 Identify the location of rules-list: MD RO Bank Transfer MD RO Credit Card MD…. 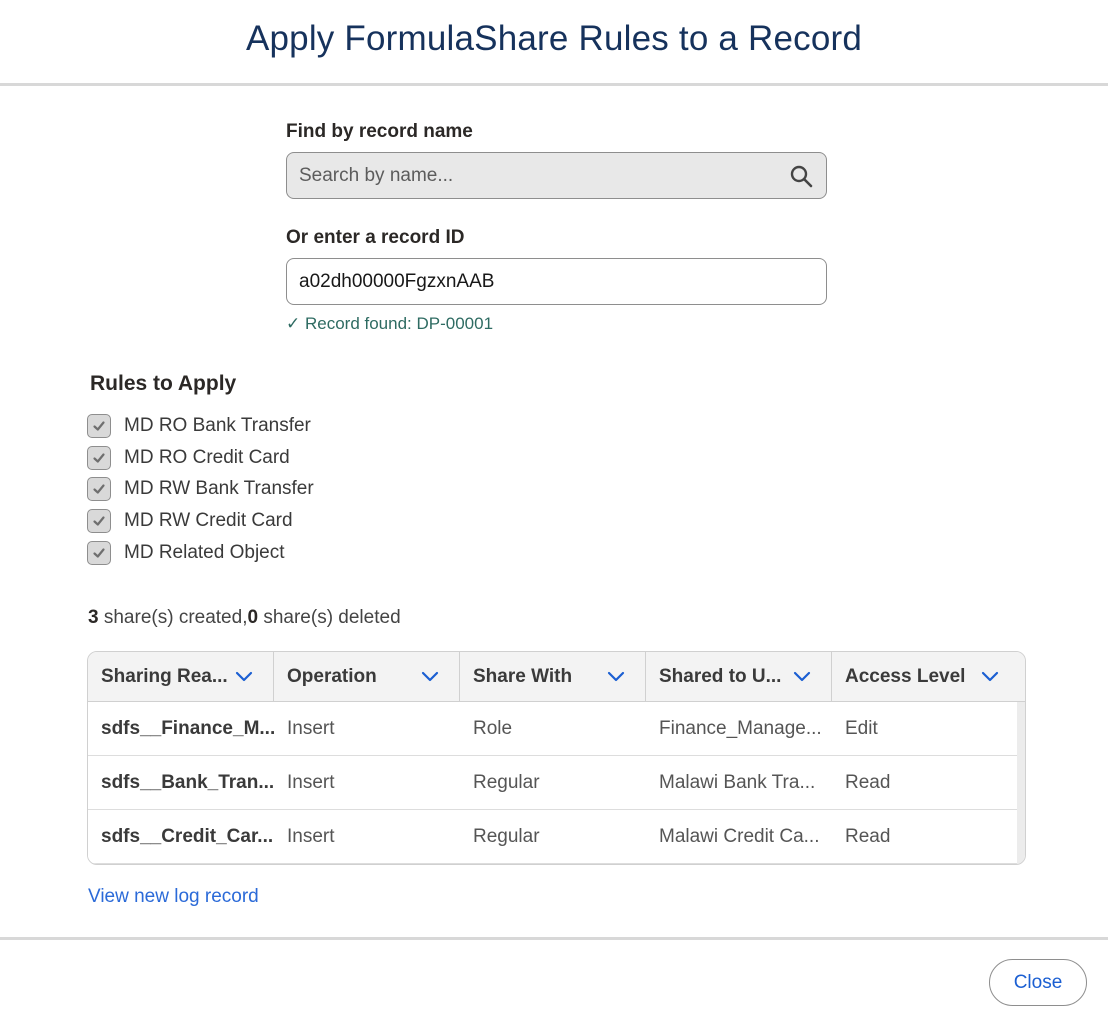
(200, 489).